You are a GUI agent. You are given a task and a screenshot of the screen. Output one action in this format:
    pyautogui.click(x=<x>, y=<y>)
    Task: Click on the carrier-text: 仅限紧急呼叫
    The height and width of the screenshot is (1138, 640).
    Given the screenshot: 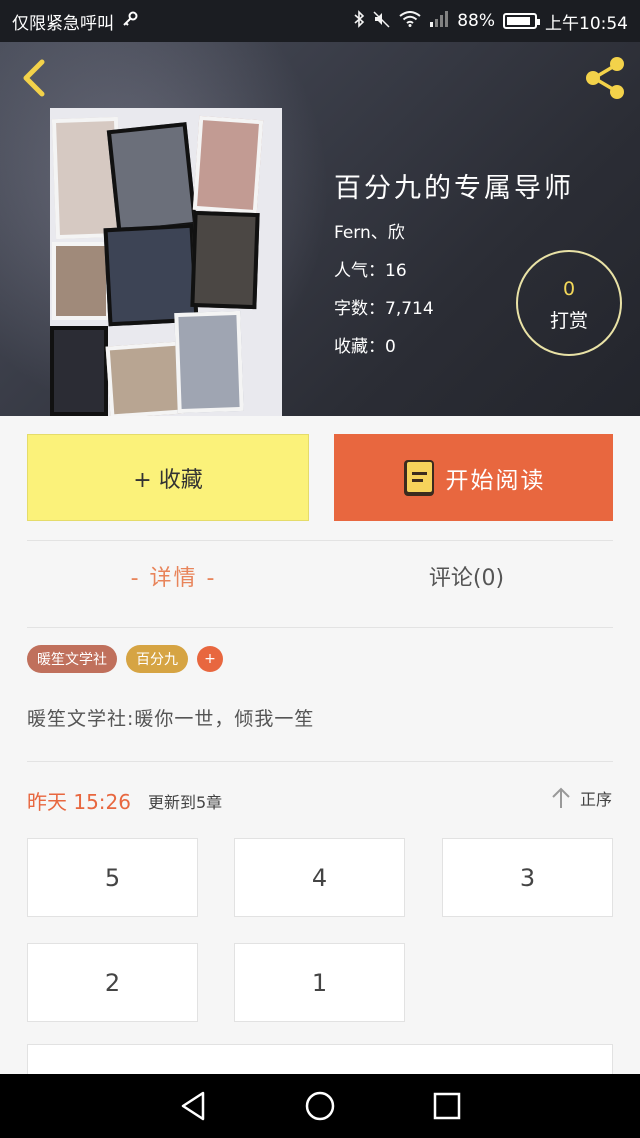 What is the action you would take?
    pyautogui.click(x=63, y=23)
    